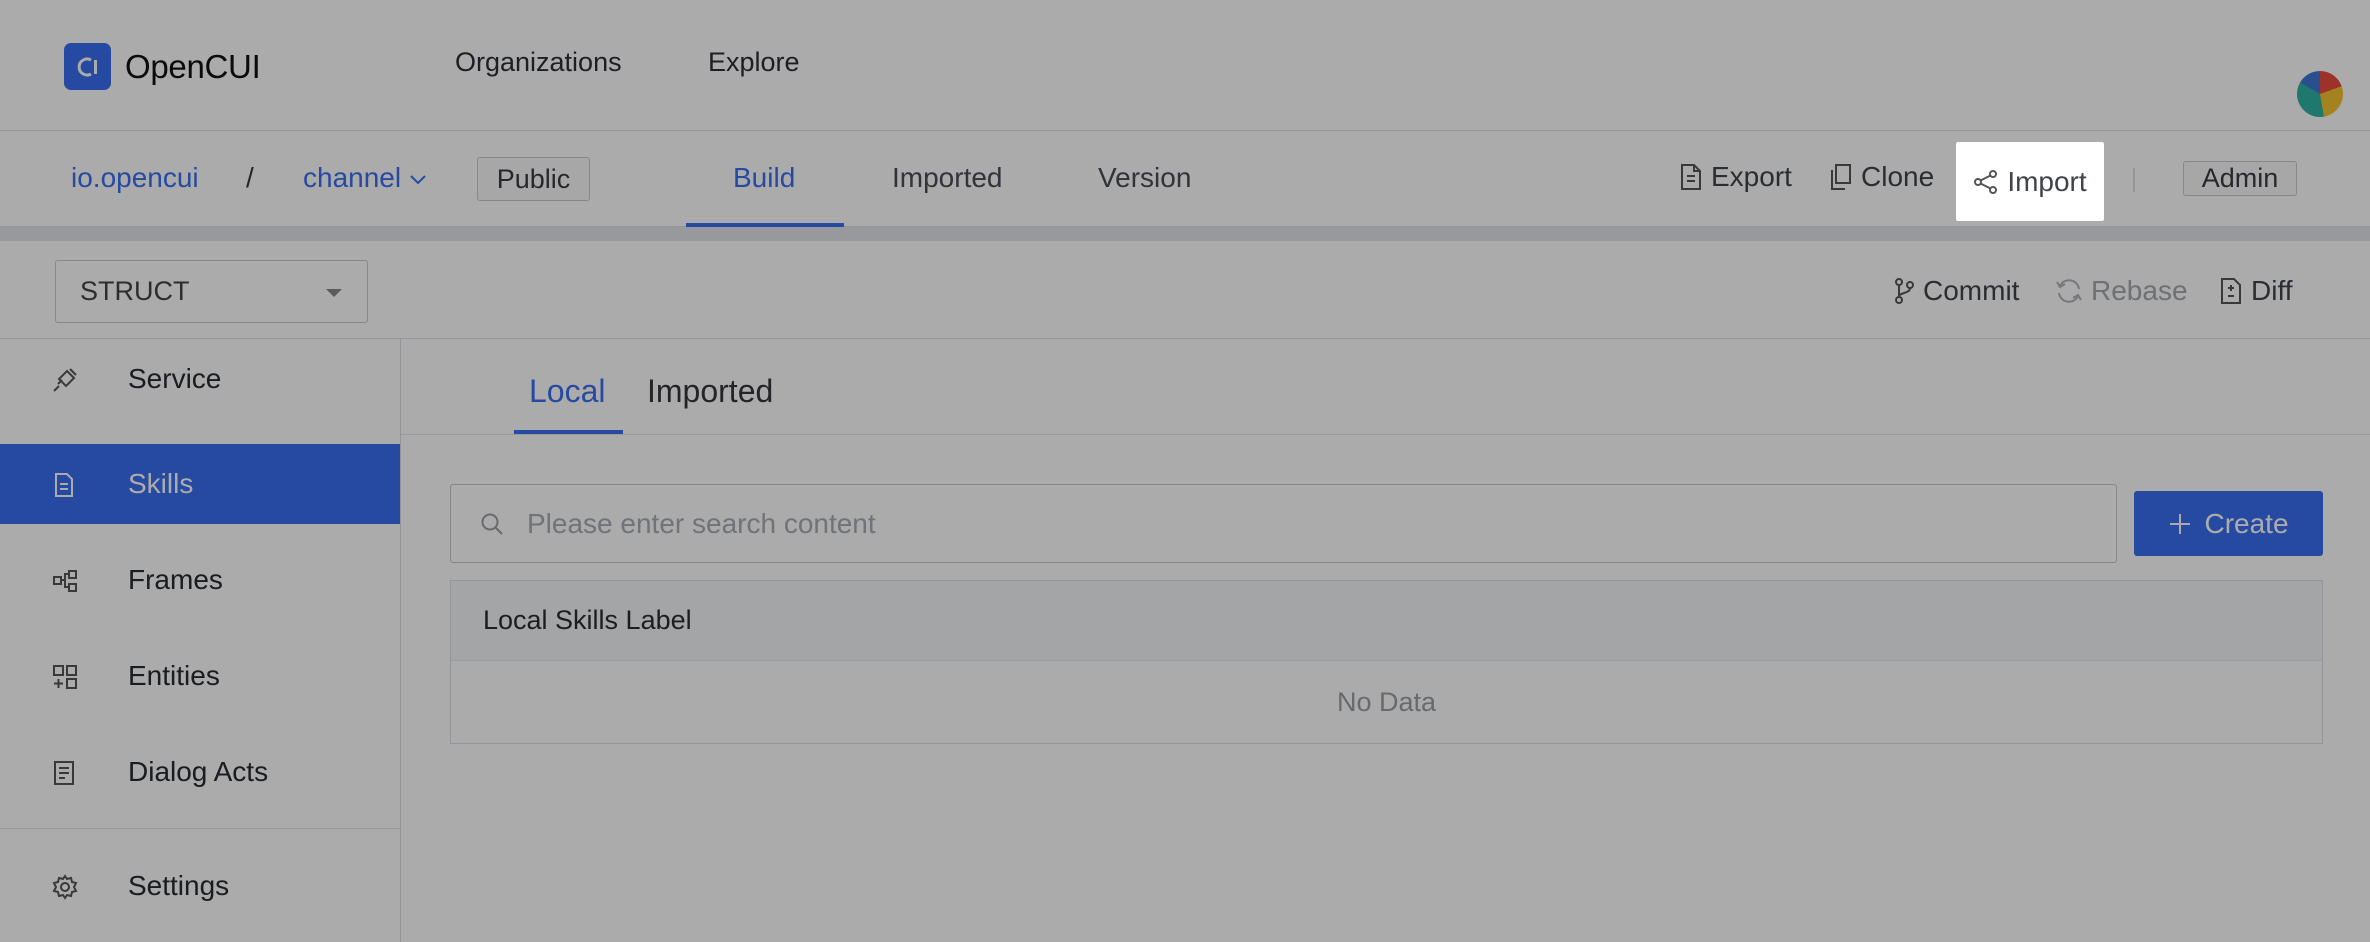  I want to click on sidebar-item-label: Frames, so click(175, 579).